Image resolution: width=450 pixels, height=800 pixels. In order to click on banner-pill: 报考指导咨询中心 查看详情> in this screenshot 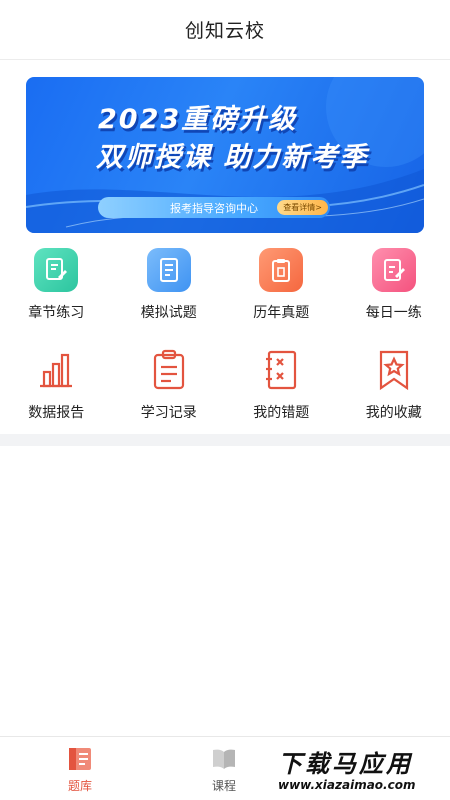, I will do `click(214, 207)`.